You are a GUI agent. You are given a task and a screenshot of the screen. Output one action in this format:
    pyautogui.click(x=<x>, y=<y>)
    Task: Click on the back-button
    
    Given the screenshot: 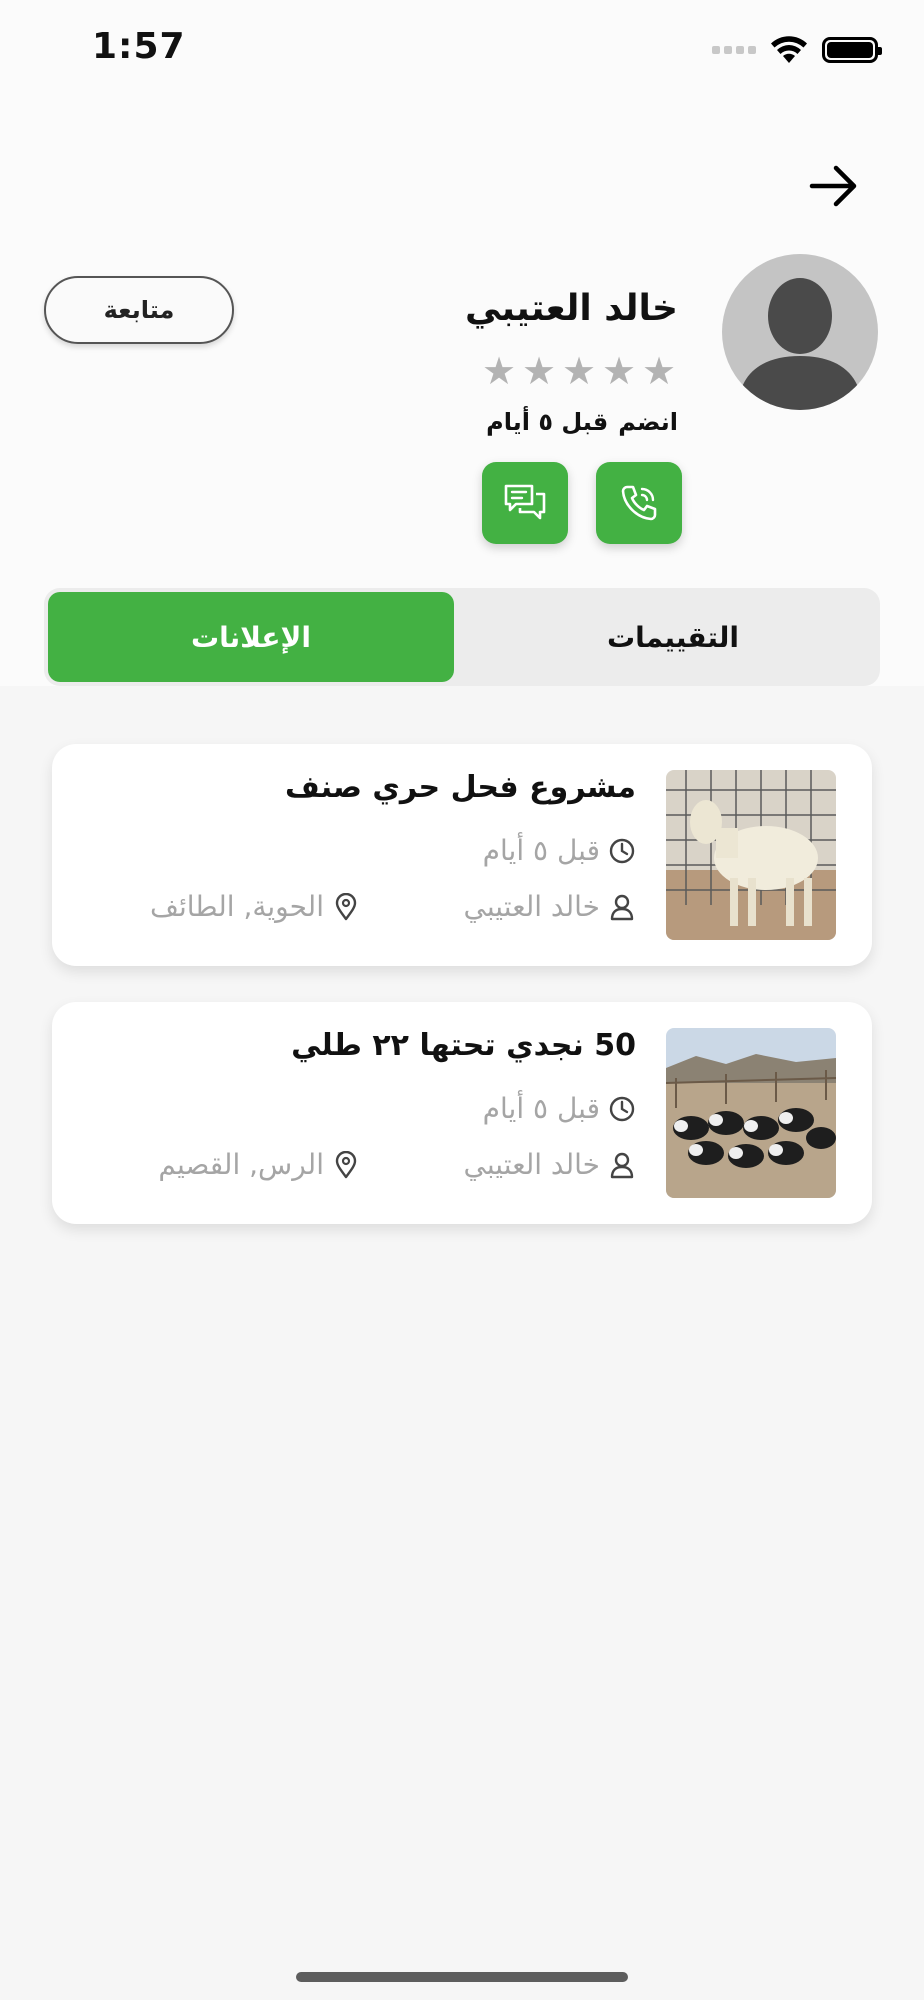 What is the action you would take?
    pyautogui.click(x=834, y=186)
    